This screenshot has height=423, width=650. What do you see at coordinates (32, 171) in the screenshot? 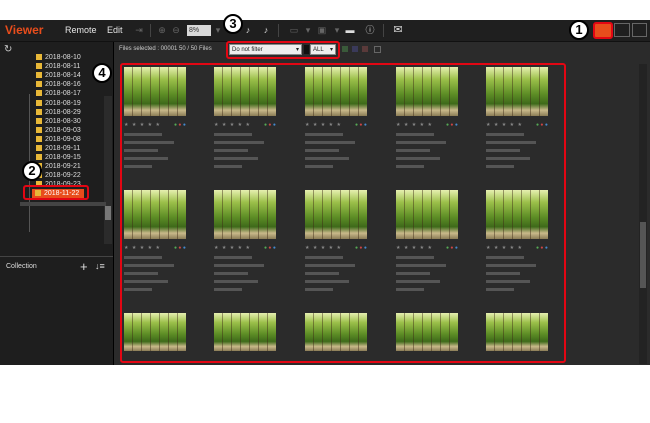
I see `callout-2-badge: 2` at bounding box center [32, 171].